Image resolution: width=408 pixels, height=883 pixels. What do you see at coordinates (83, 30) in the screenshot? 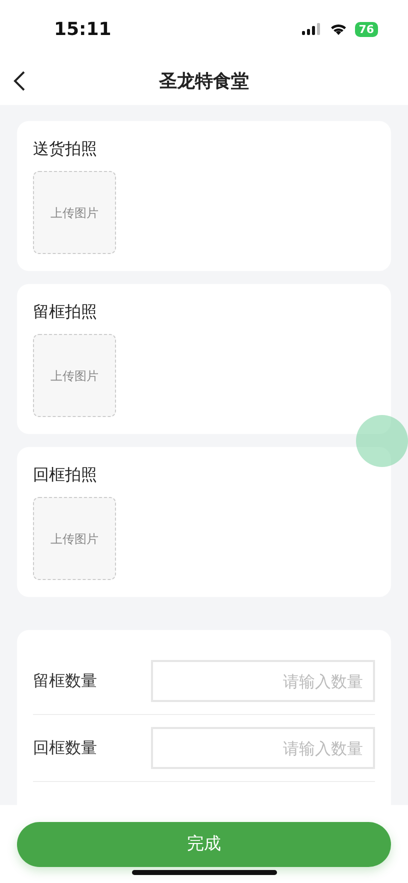
I see `clock-text: 15:11` at bounding box center [83, 30].